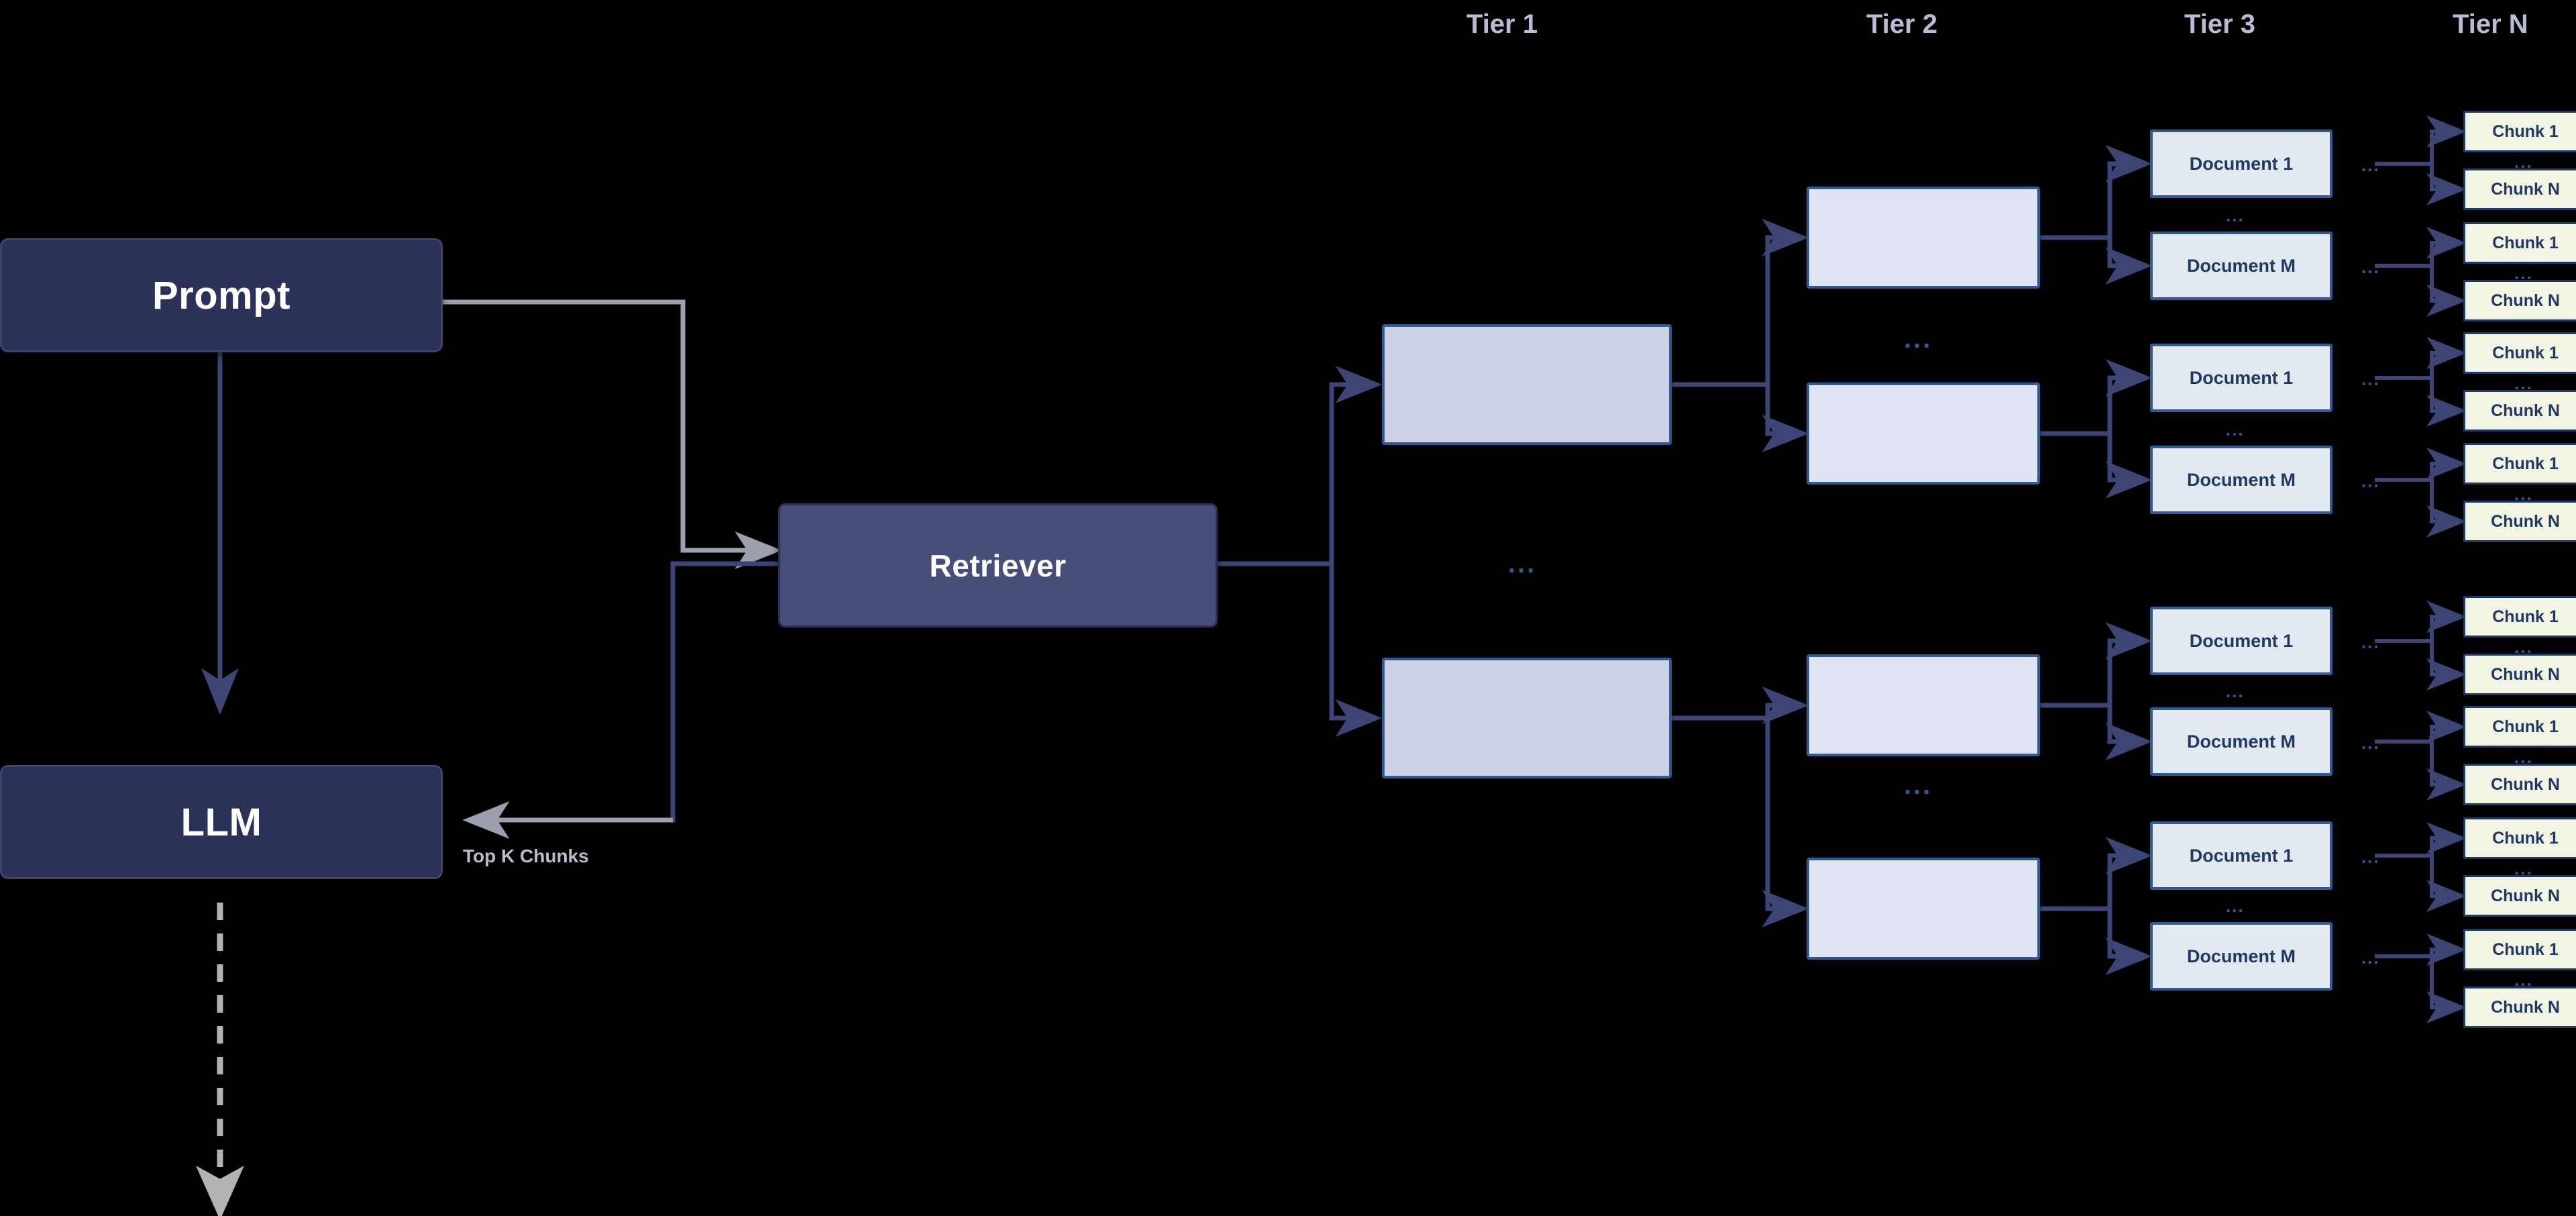  I want to click on edge-documents-to-chunks, so click(2421, 569).